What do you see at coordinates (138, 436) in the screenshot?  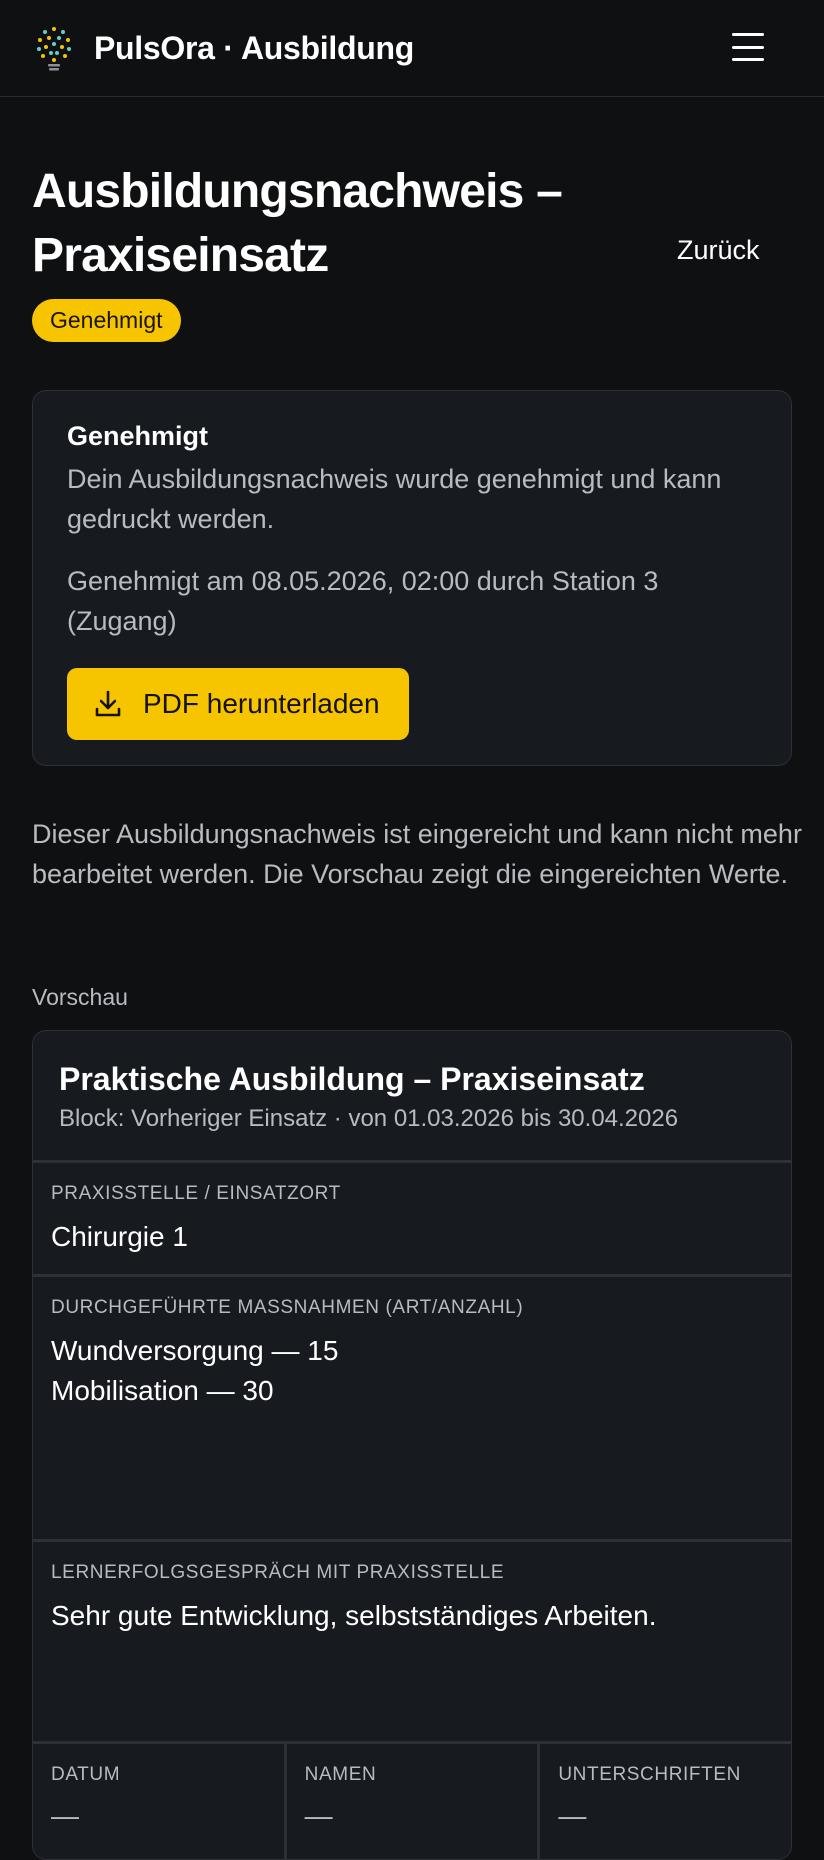 I see `approval-heading: Genehmigt` at bounding box center [138, 436].